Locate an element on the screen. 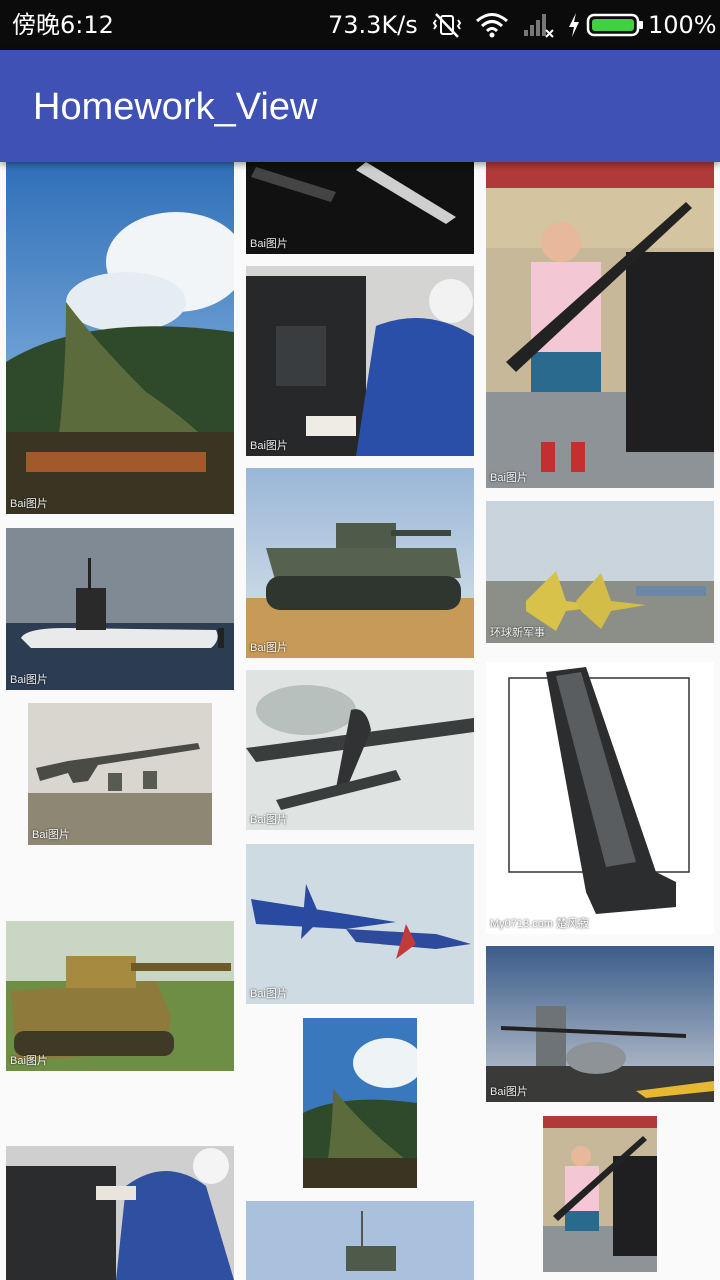 The image size is (720, 1280). watermark: 环球新军事 is located at coordinates (517, 633).